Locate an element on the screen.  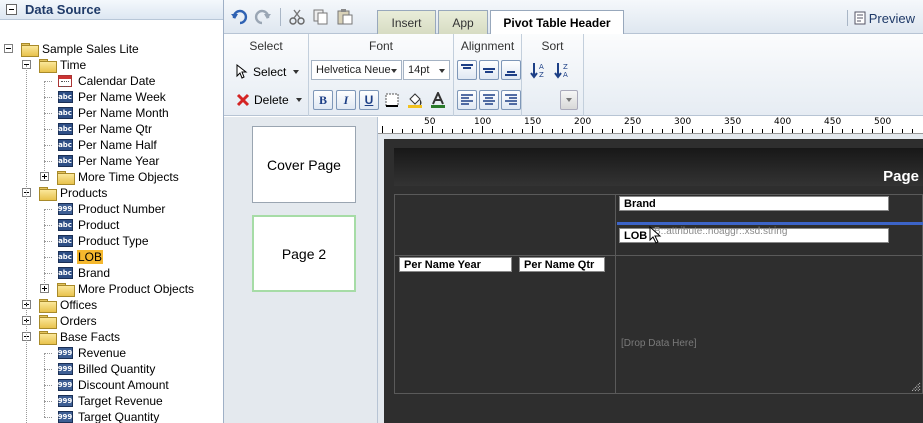
tree-item-label: Sample Sales Lite is located at coordinates (90, 49).